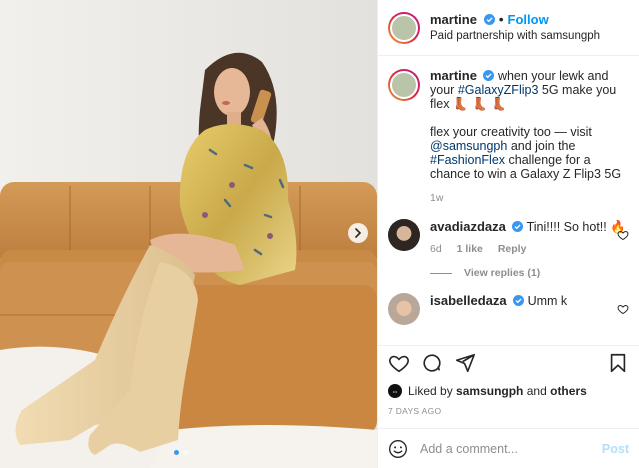 Image resolution: width=639 pixels, height=468 pixels. What do you see at coordinates (512, 249) in the screenshot?
I see `reply-button: Reply` at bounding box center [512, 249].